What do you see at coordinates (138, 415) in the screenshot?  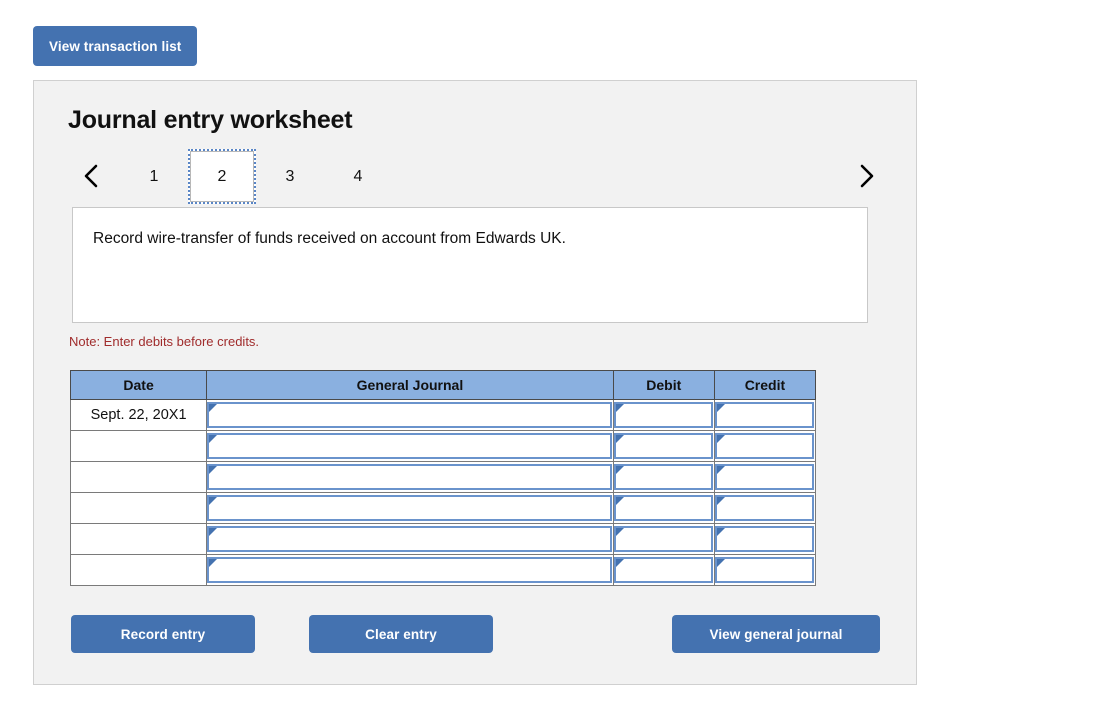 I see `date-cell: Sept. 22, 20X1` at bounding box center [138, 415].